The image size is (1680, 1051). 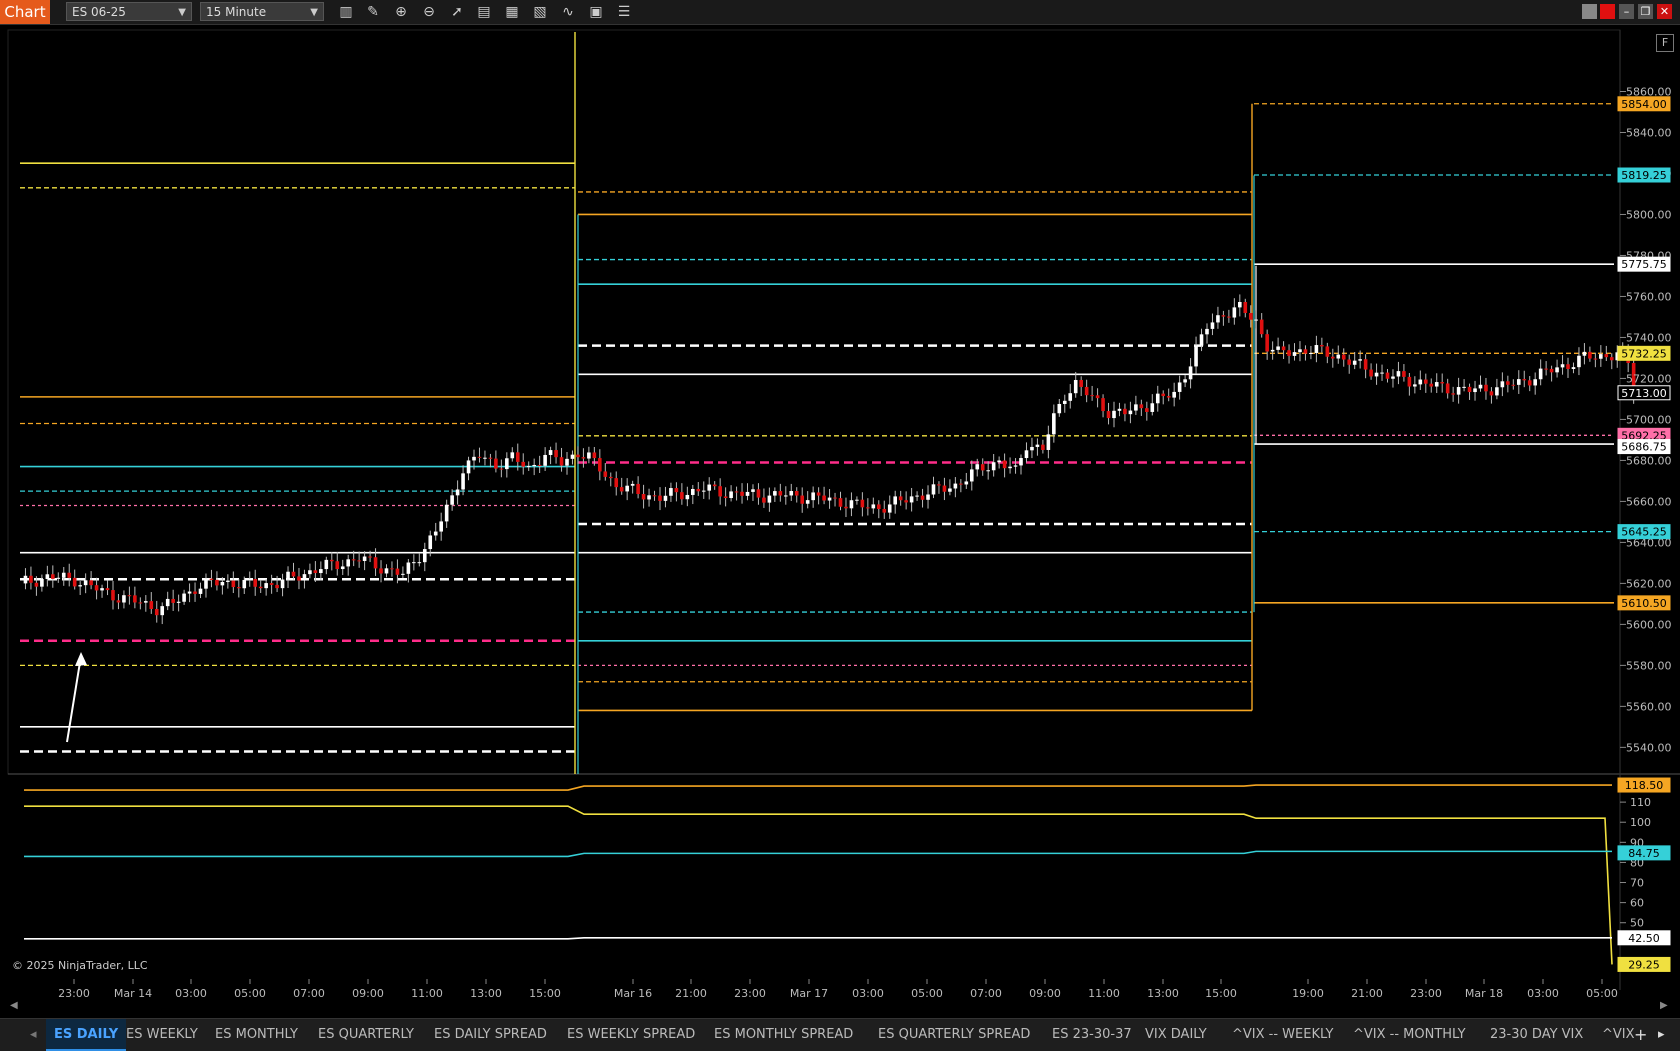 I want to click on y-tick-label: 5600.00, so click(x=1649, y=624).